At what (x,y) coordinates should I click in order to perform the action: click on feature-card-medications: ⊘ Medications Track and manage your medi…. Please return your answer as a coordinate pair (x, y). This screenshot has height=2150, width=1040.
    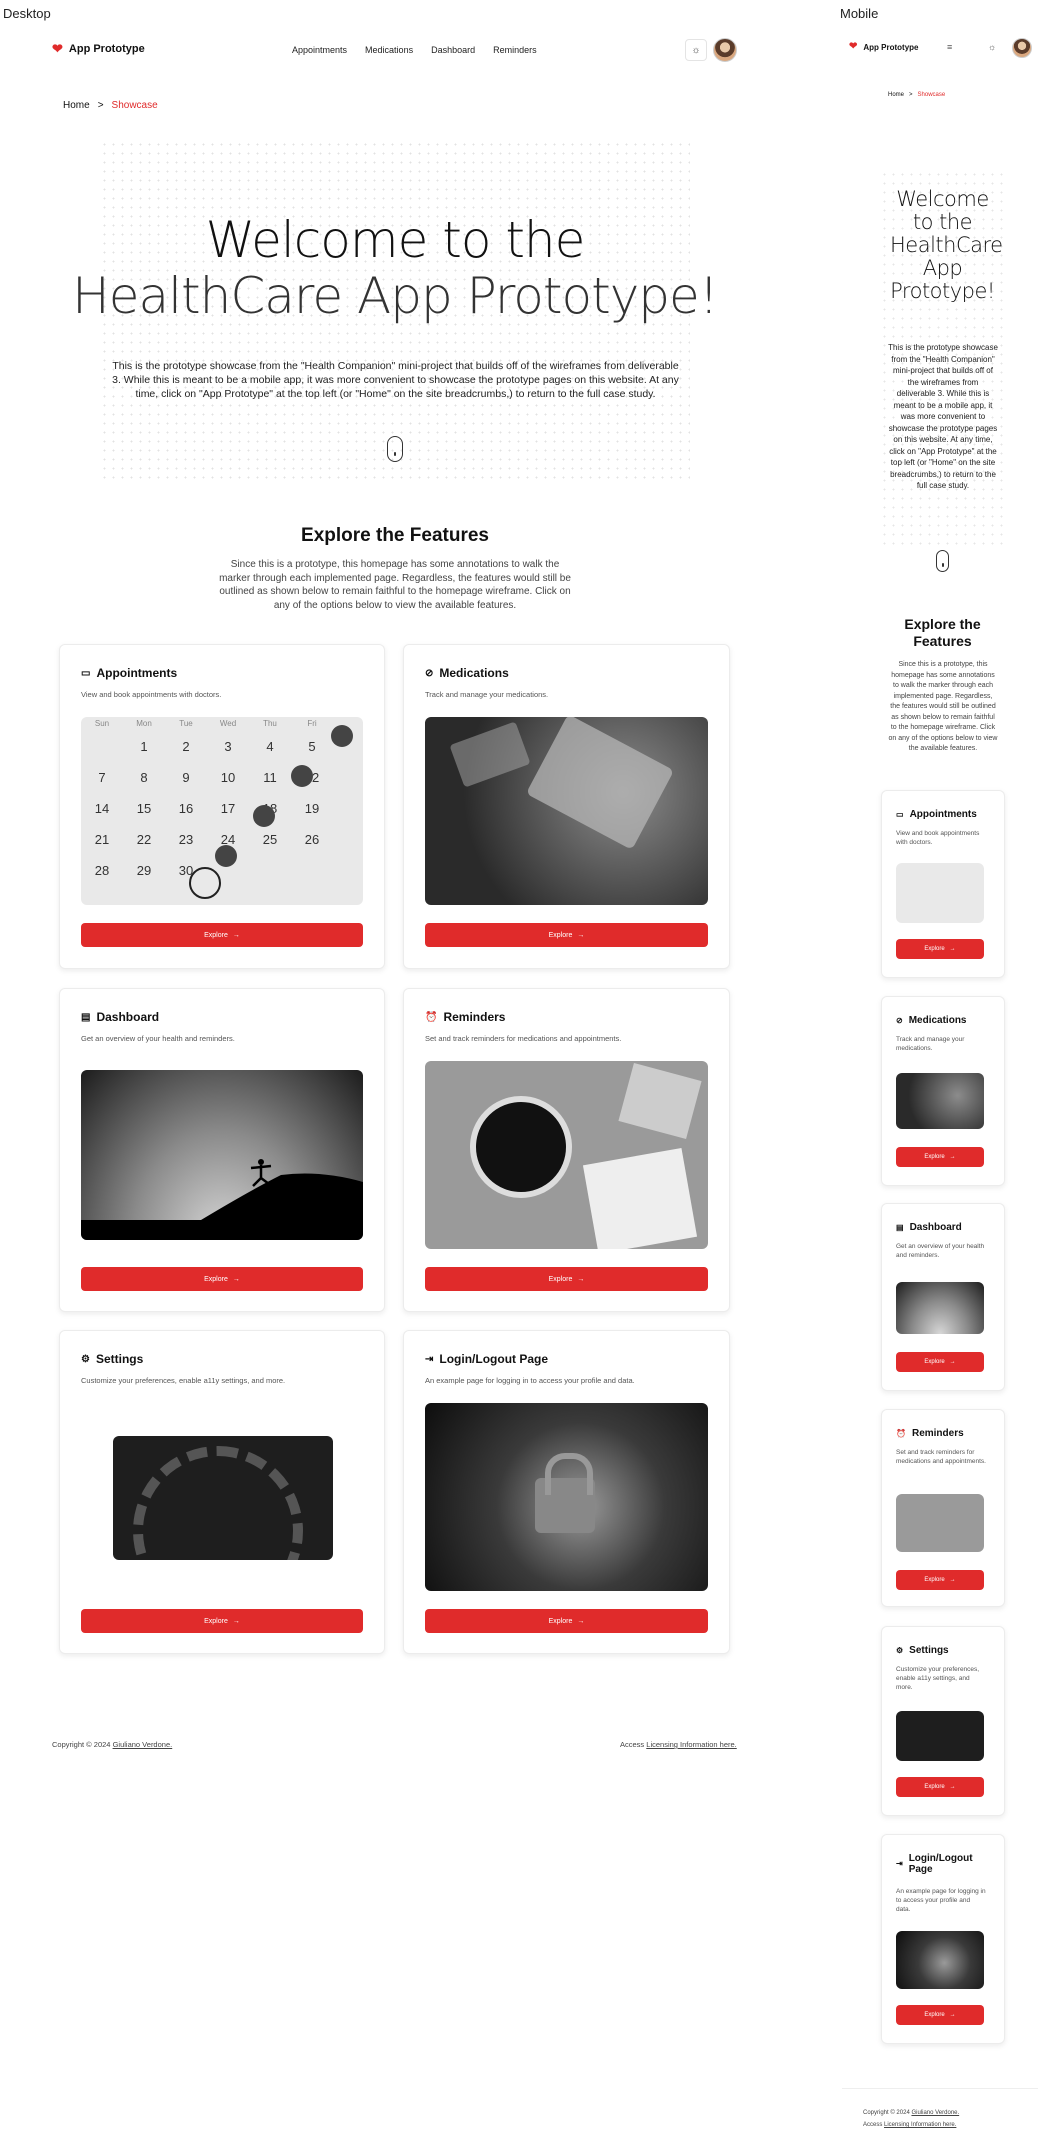
    Looking at the image, I should click on (566, 806).